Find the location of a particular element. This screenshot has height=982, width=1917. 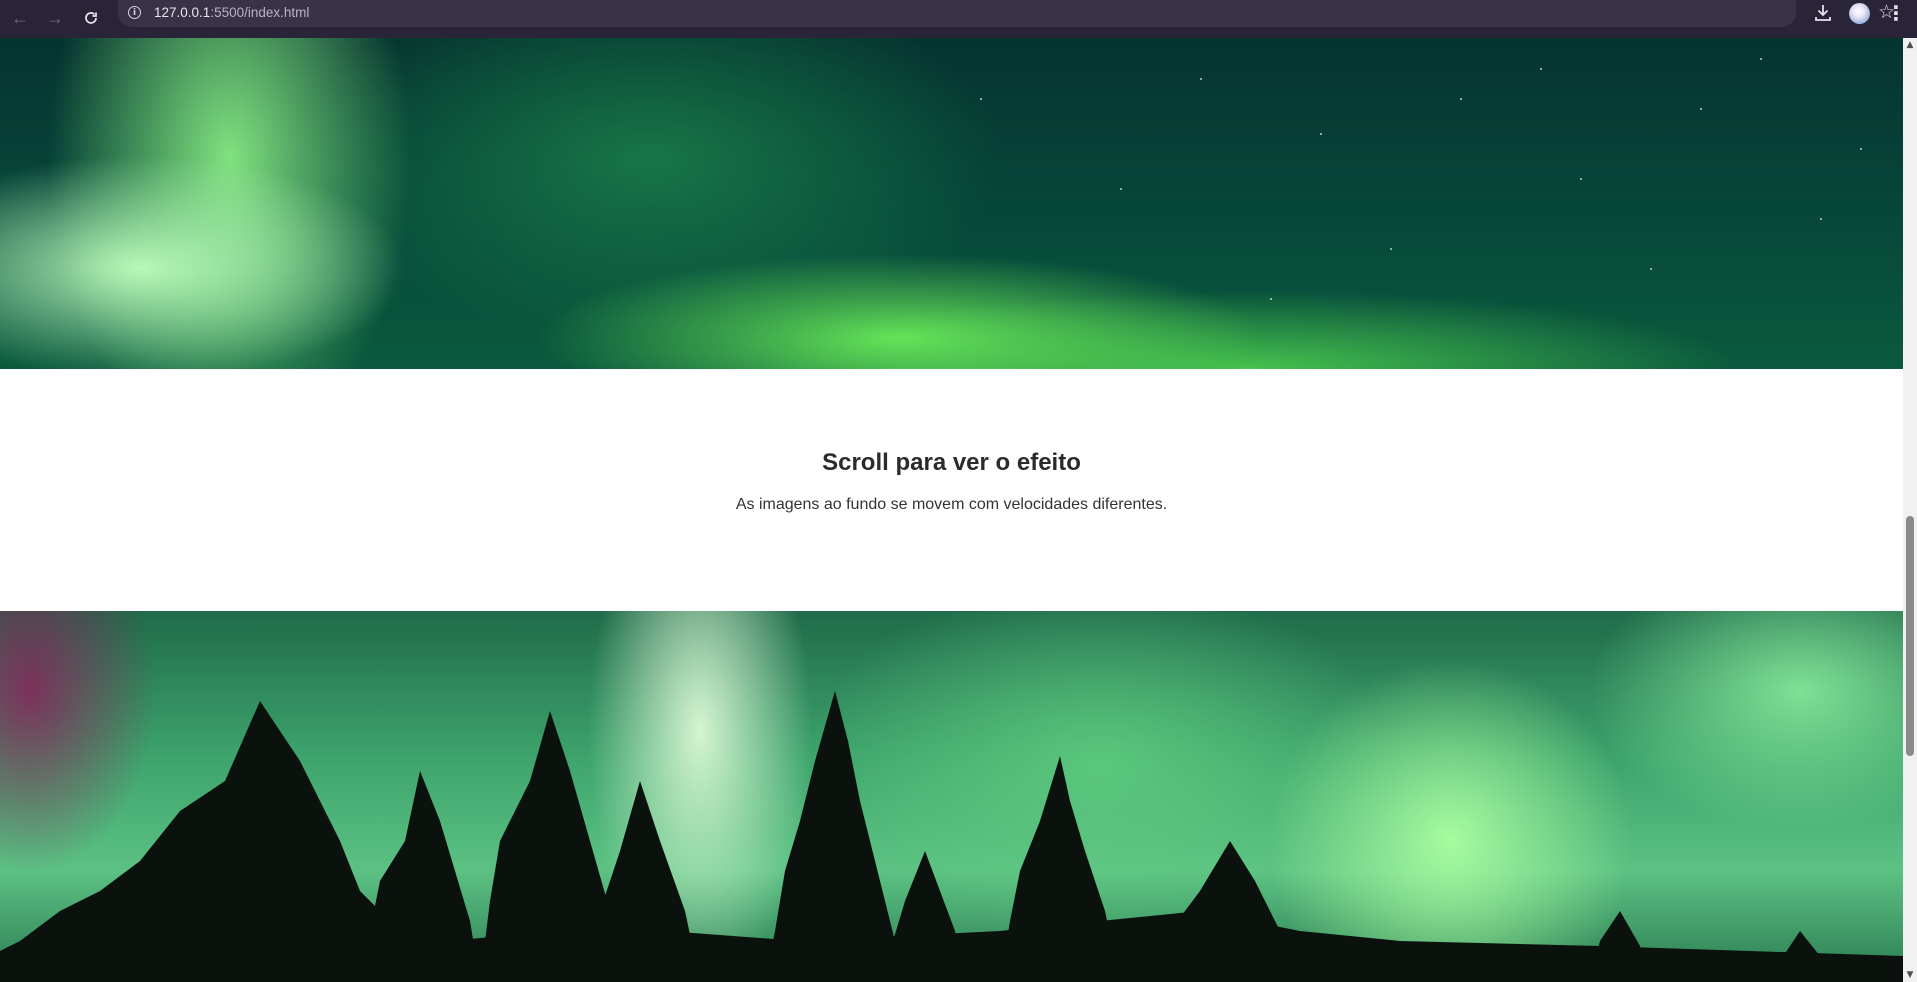

arrow-left-icon: ← is located at coordinates (20, 18).